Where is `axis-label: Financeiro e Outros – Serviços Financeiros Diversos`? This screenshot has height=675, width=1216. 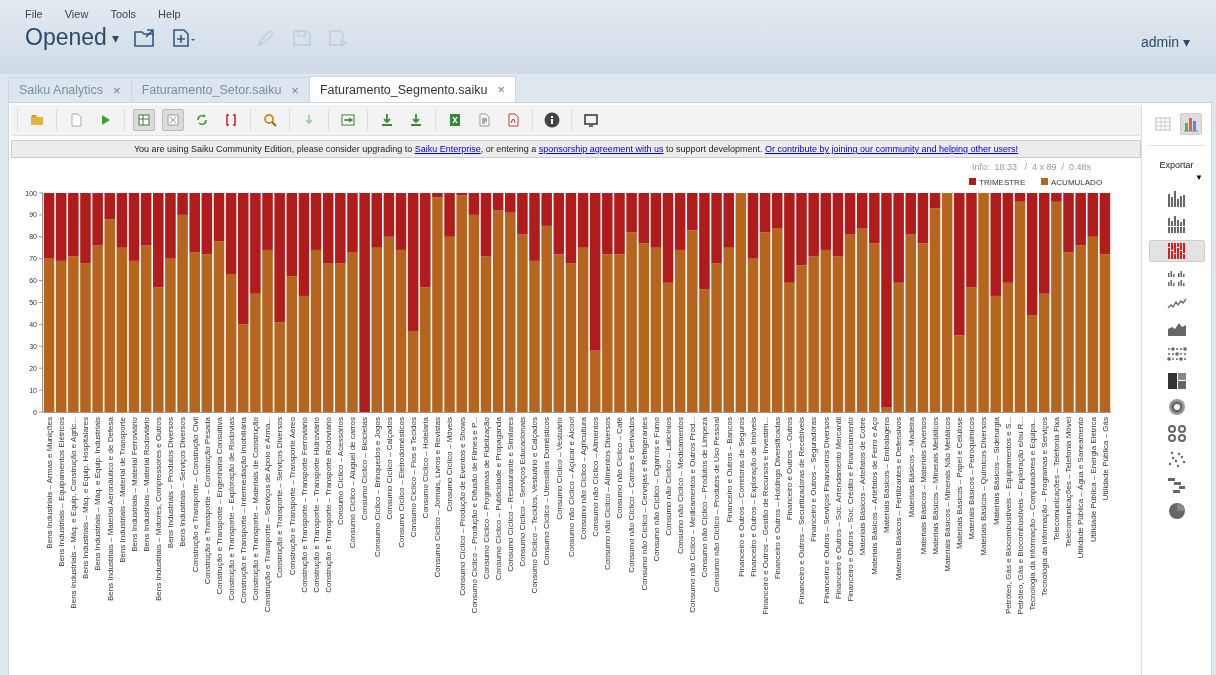
axis-label: Financeiro e Outros – Serviços Financeiros Diversos is located at coordinates (826, 510).